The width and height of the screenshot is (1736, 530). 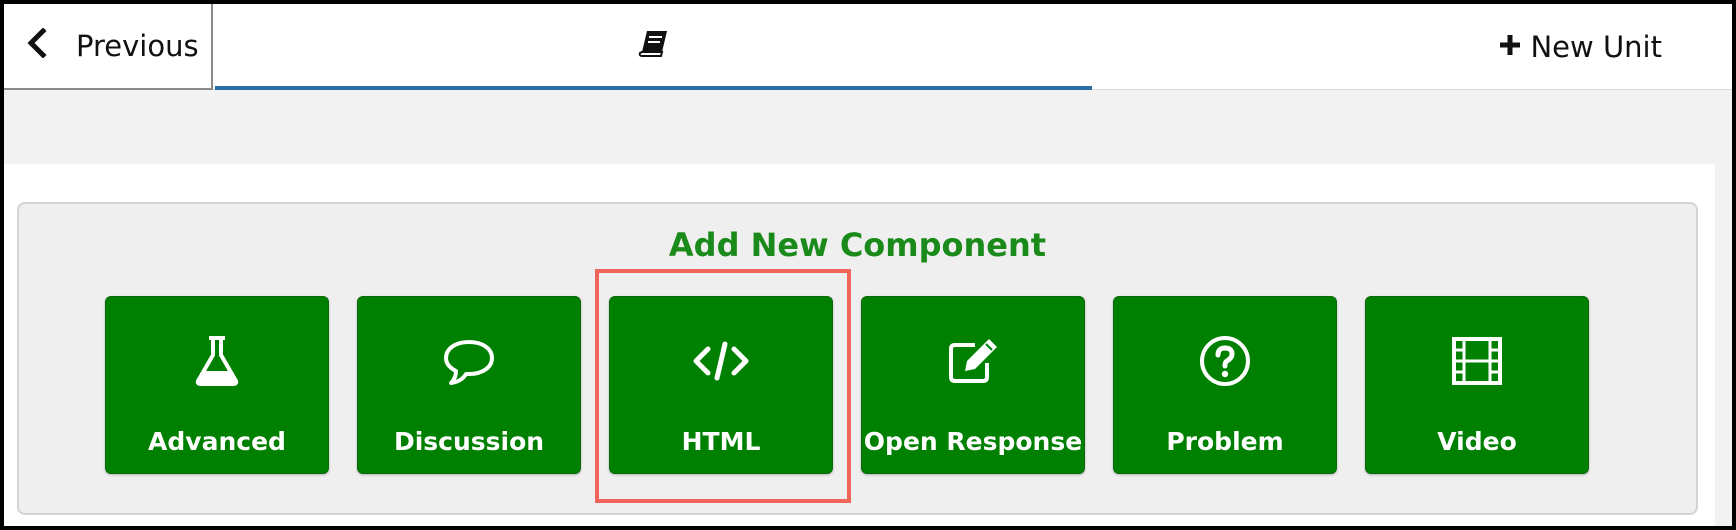 What do you see at coordinates (721, 361) in the screenshot?
I see `code-icon` at bounding box center [721, 361].